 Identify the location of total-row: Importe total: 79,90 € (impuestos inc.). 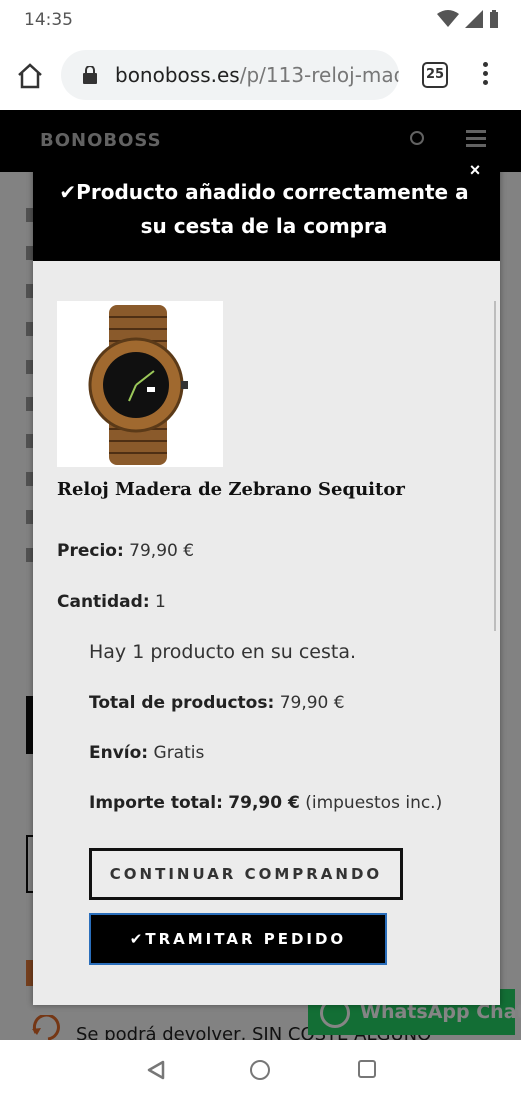
(265, 803).